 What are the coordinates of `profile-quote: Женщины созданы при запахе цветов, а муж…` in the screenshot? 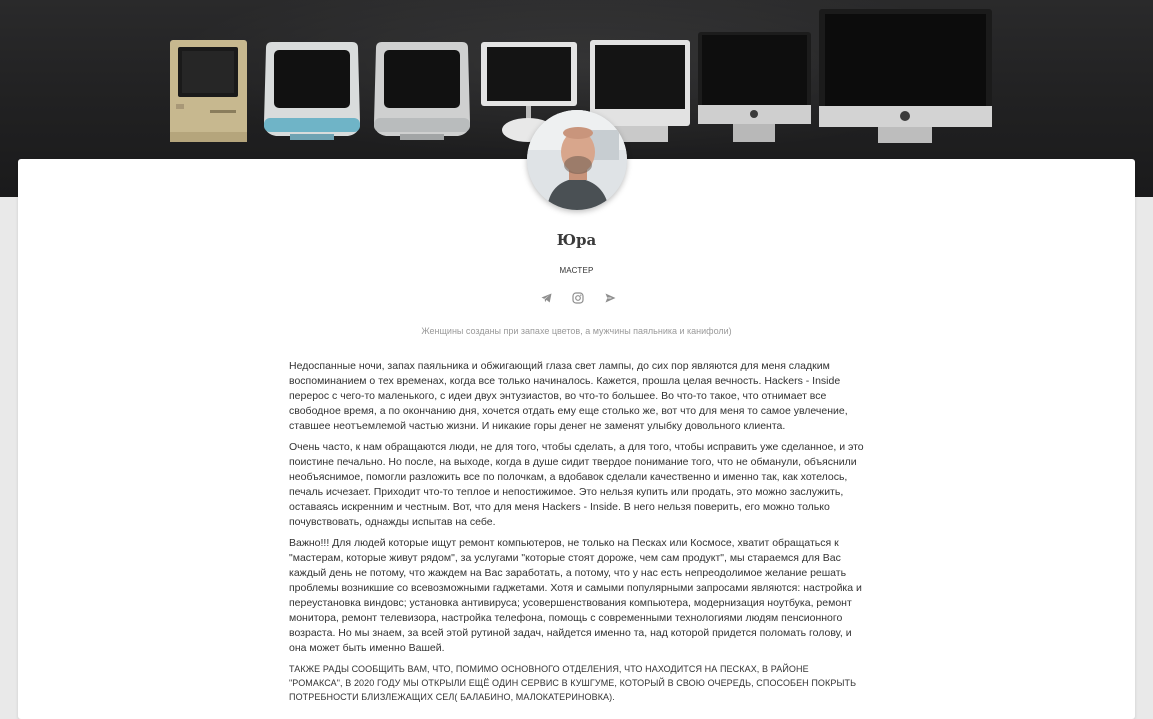 It's located at (576, 331).